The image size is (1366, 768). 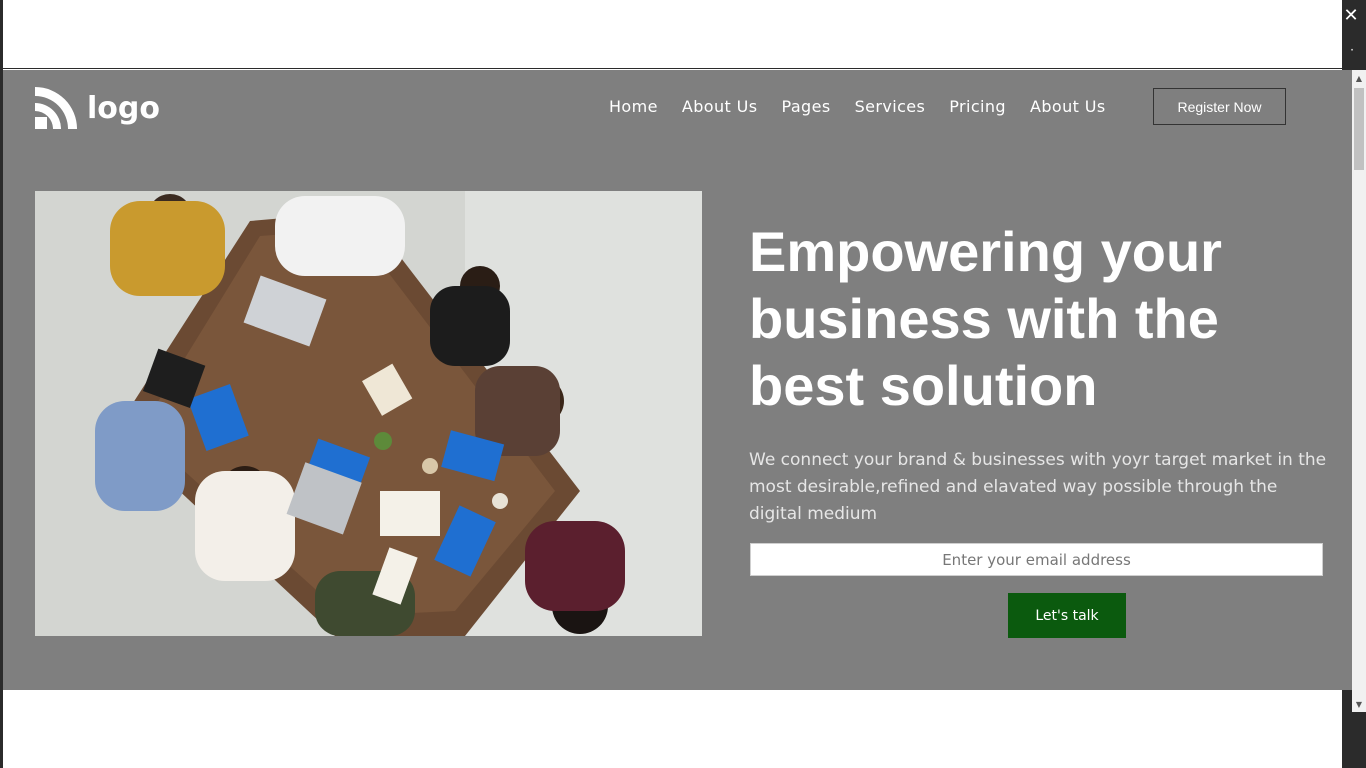 I want to click on window-bottom-corner, so click(x=1354, y=740).